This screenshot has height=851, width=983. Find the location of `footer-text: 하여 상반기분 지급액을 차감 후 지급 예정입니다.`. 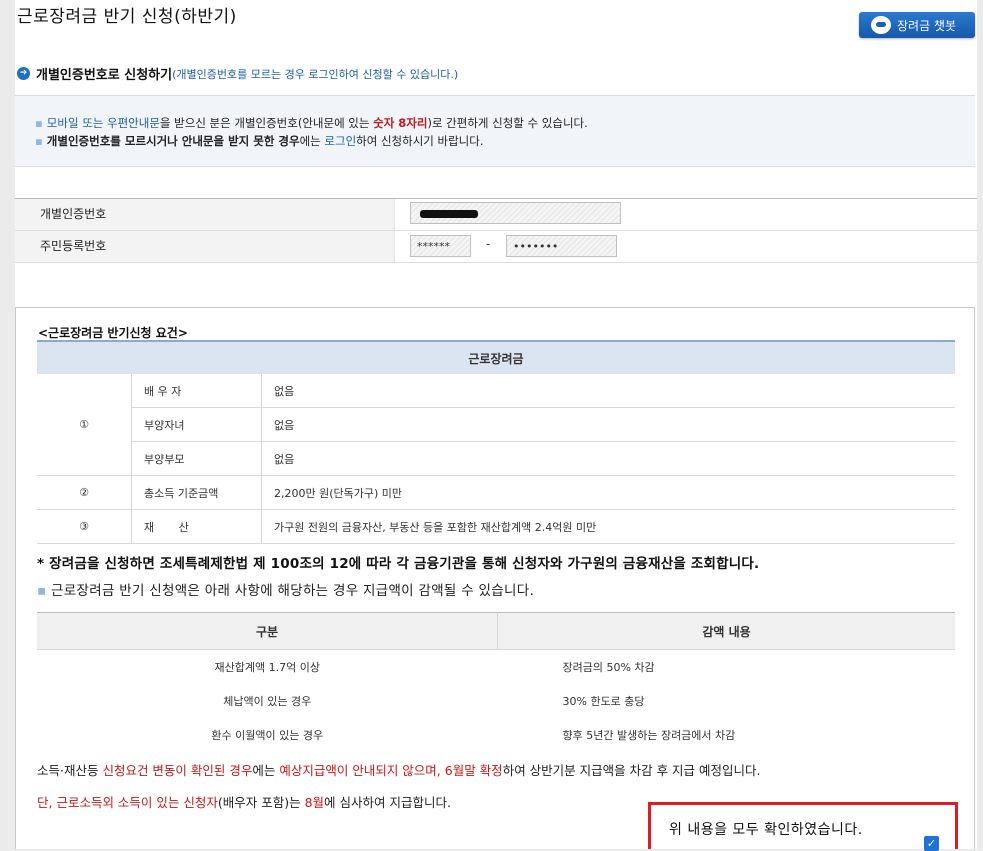

footer-text: 하여 상반기분 지급액을 차감 후 지급 예정입니다. is located at coordinates (631, 770).